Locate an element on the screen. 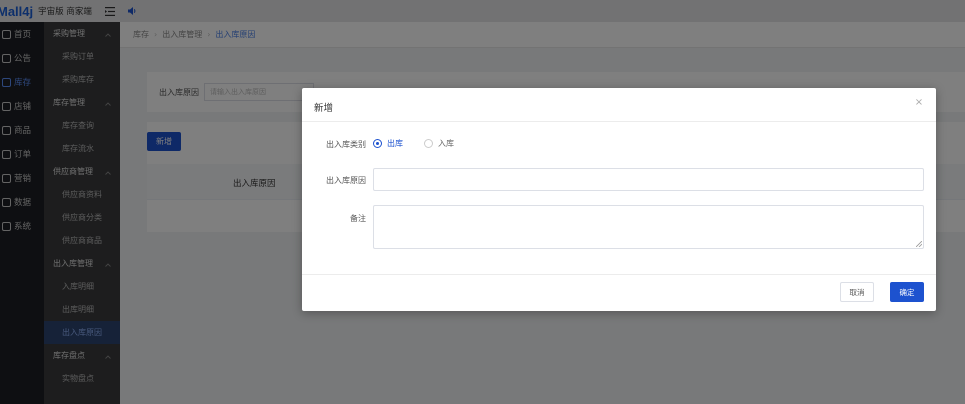 This screenshot has height=404, width=965. reason-input is located at coordinates (648, 179).